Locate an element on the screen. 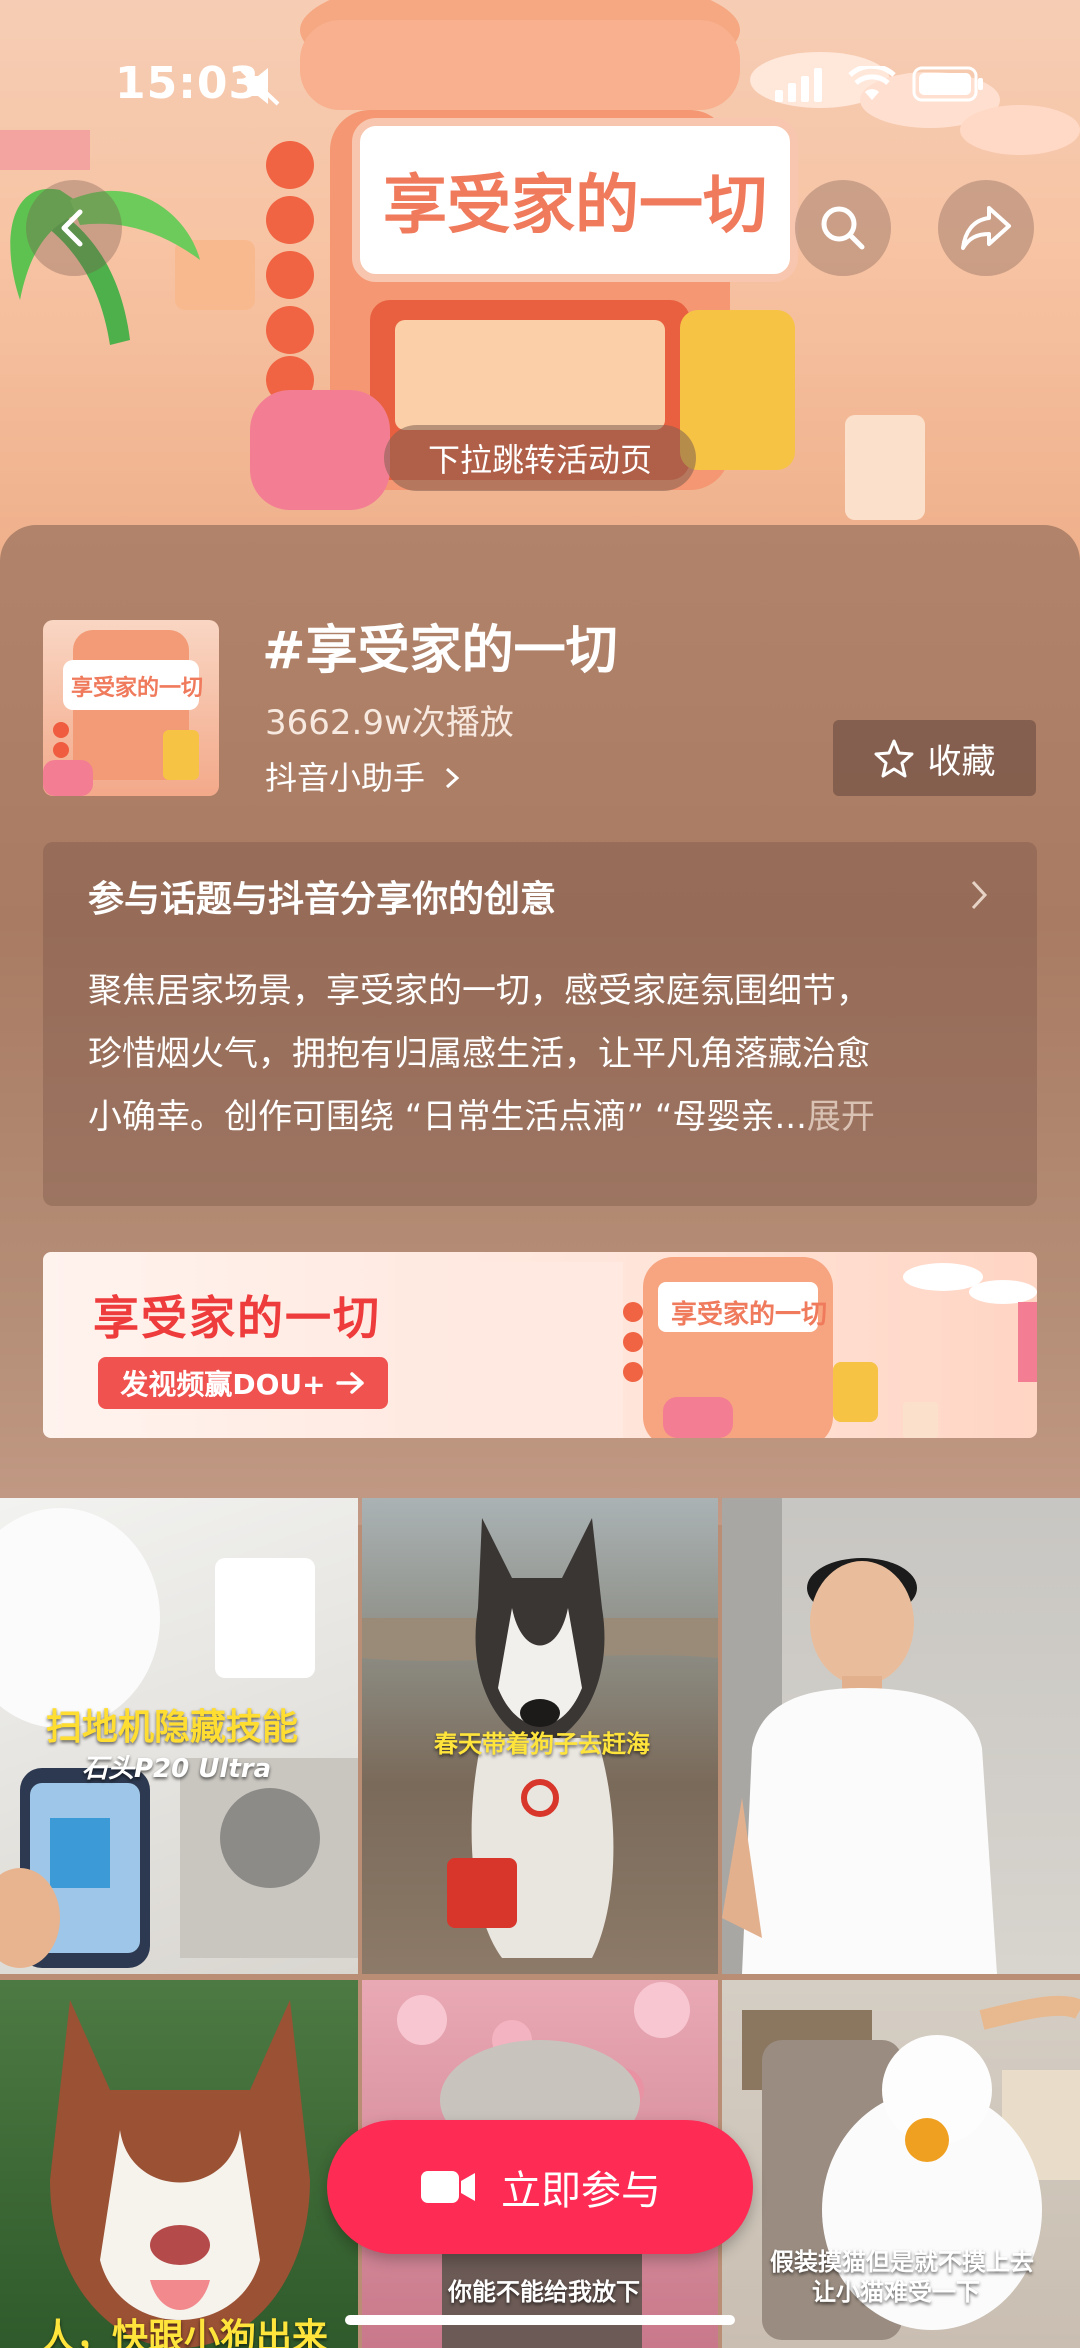 The width and height of the screenshot is (1080, 2348). share-button is located at coordinates (986, 228).